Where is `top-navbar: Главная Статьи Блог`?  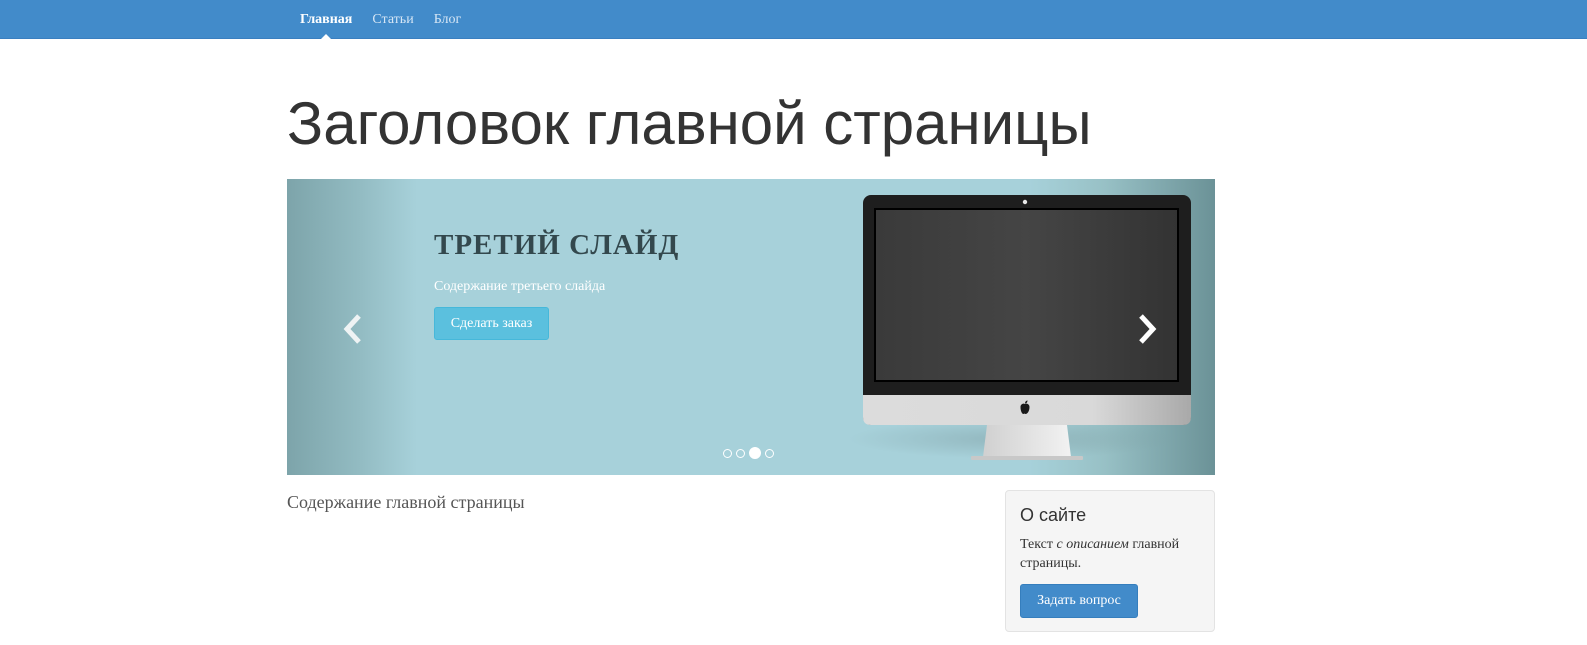 top-navbar: Главная Статьи Блог is located at coordinates (793, 20).